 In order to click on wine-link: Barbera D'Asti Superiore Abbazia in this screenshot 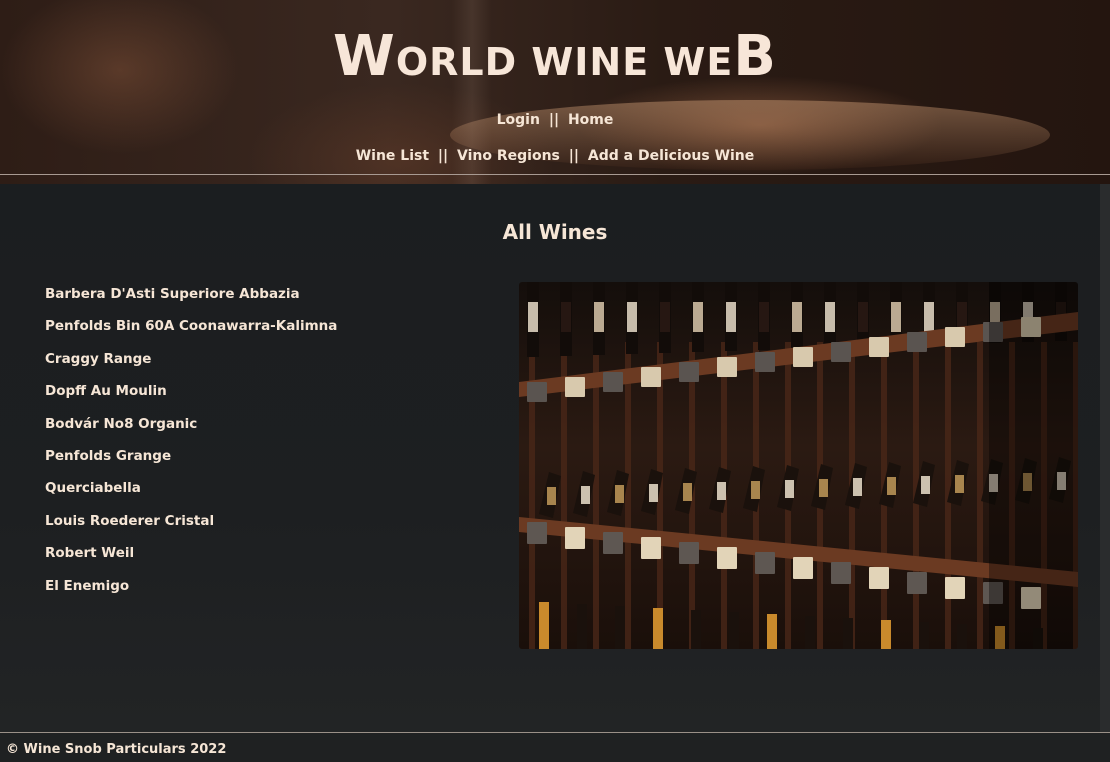, I will do `click(172, 294)`.